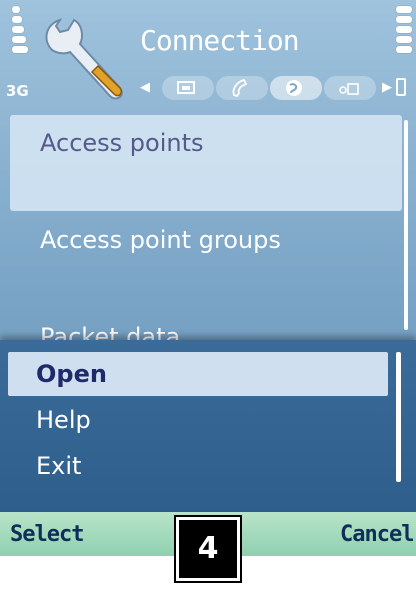  I want to click on data-icon, so click(349, 89).